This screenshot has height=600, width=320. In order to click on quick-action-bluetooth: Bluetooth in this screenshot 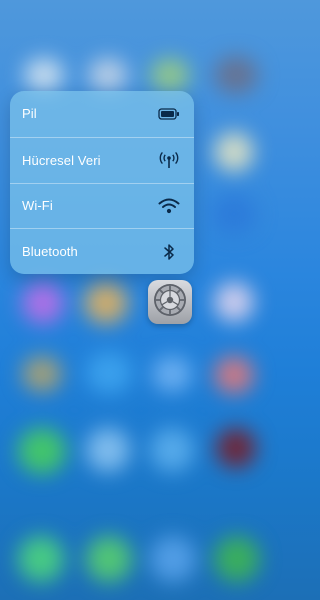, I will do `click(102, 251)`.